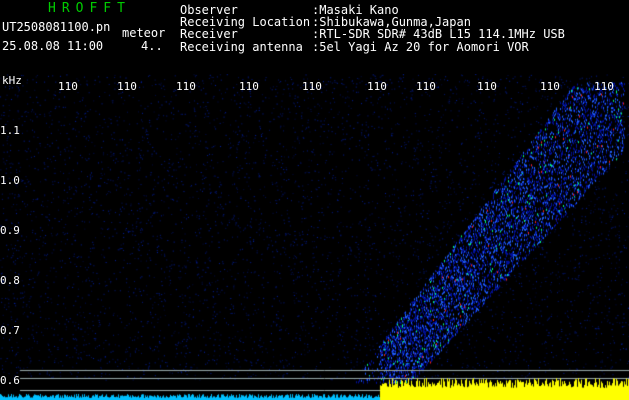 The height and width of the screenshot is (400, 629). Describe the element at coordinates (56, 27) in the screenshot. I see `file-name: UT2508081100.pn` at that location.